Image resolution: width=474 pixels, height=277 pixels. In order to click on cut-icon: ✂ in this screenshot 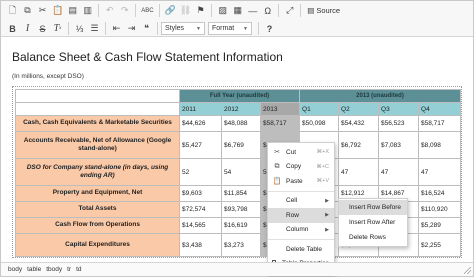, I will do `click(42, 10)`.